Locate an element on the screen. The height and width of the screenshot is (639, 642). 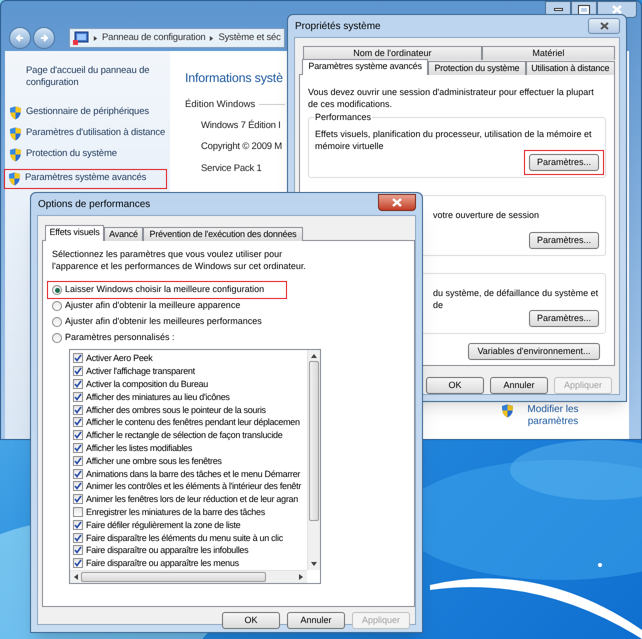
checkbox-label: Faire disparaître les éléments du menu suite à un clic is located at coordinates (184, 538).